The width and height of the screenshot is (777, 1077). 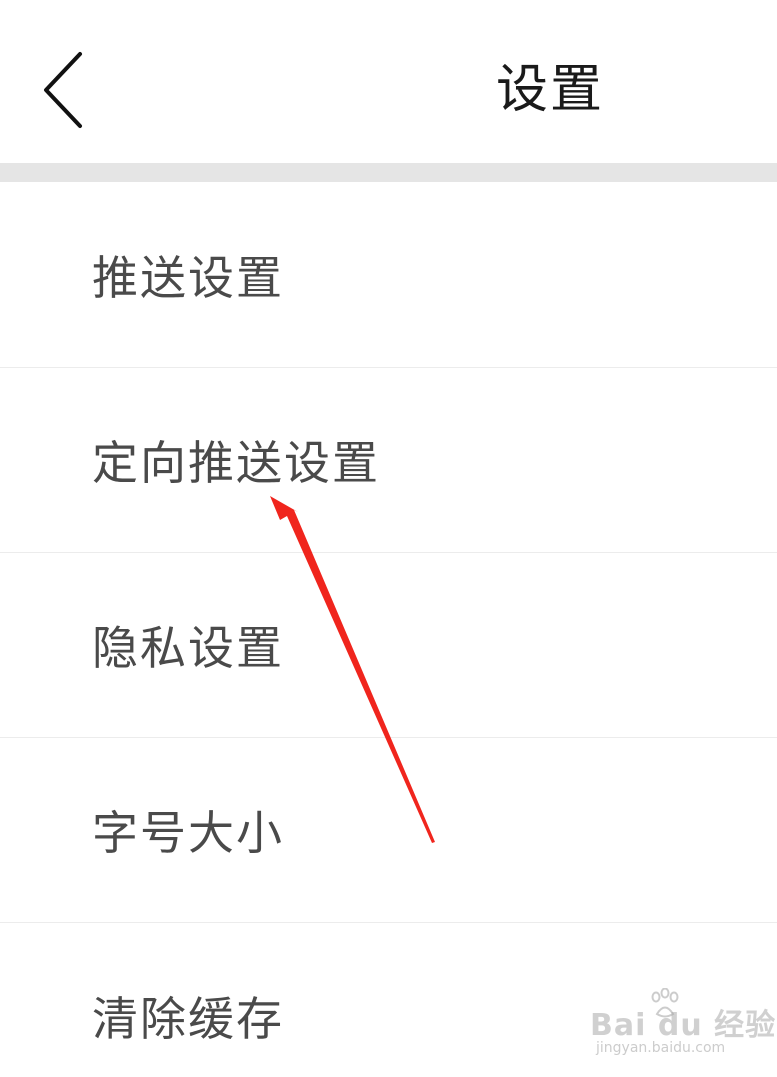 What do you see at coordinates (188, 648) in the screenshot?
I see `menu-item-label: 隐私设置` at bounding box center [188, 648].